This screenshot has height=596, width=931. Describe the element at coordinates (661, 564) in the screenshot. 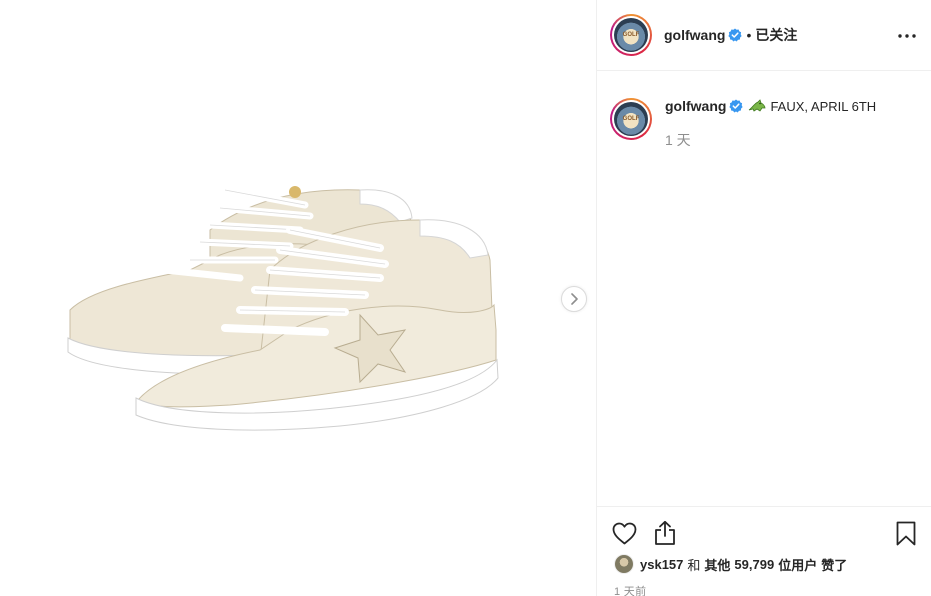

I see `liker-username-link: ysk157` at that location.